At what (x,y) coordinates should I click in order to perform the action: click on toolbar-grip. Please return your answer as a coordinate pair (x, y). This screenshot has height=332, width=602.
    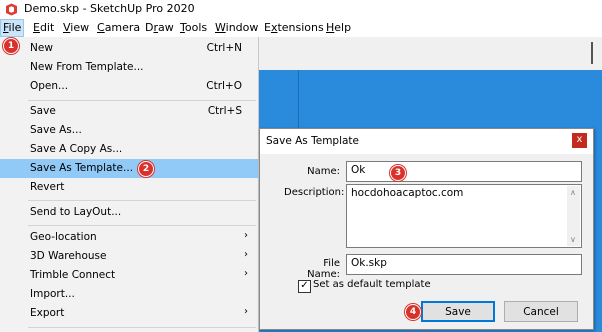
    Looking at the image, I should click on (592, 53).